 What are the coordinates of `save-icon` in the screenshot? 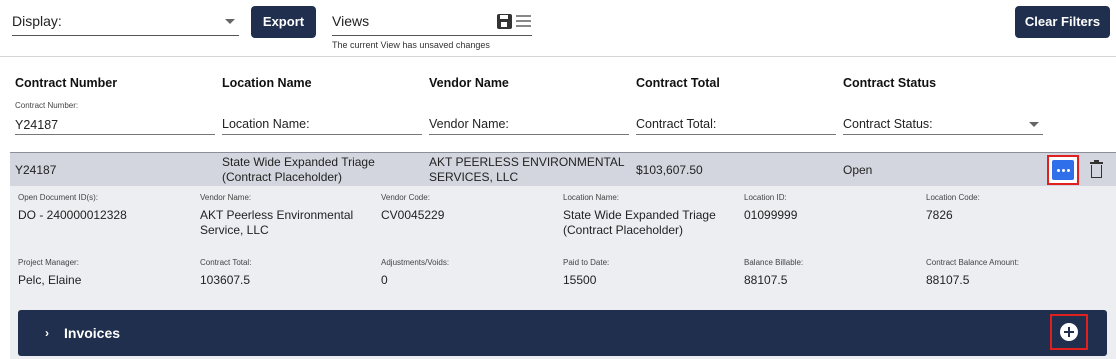 It's located at (504, 21).